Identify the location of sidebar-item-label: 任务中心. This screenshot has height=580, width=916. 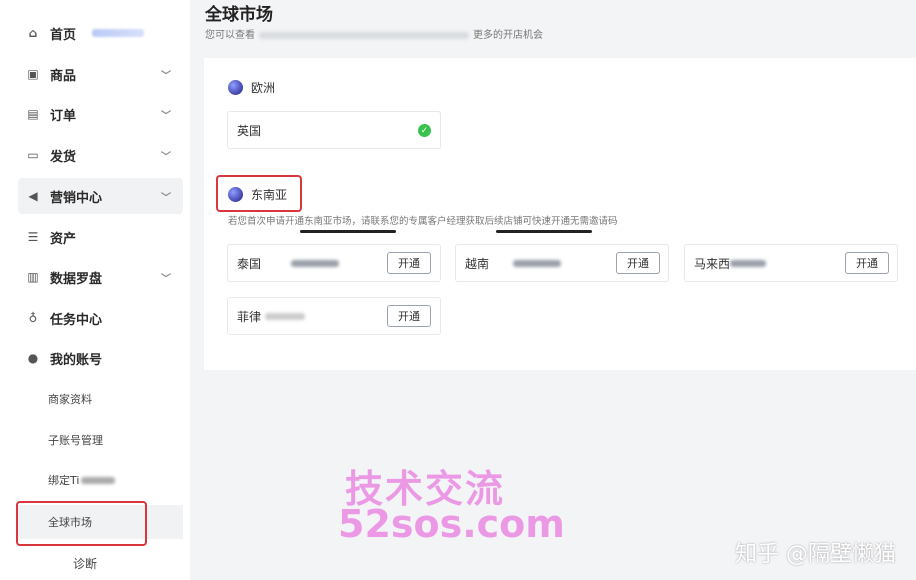
(76, 320).